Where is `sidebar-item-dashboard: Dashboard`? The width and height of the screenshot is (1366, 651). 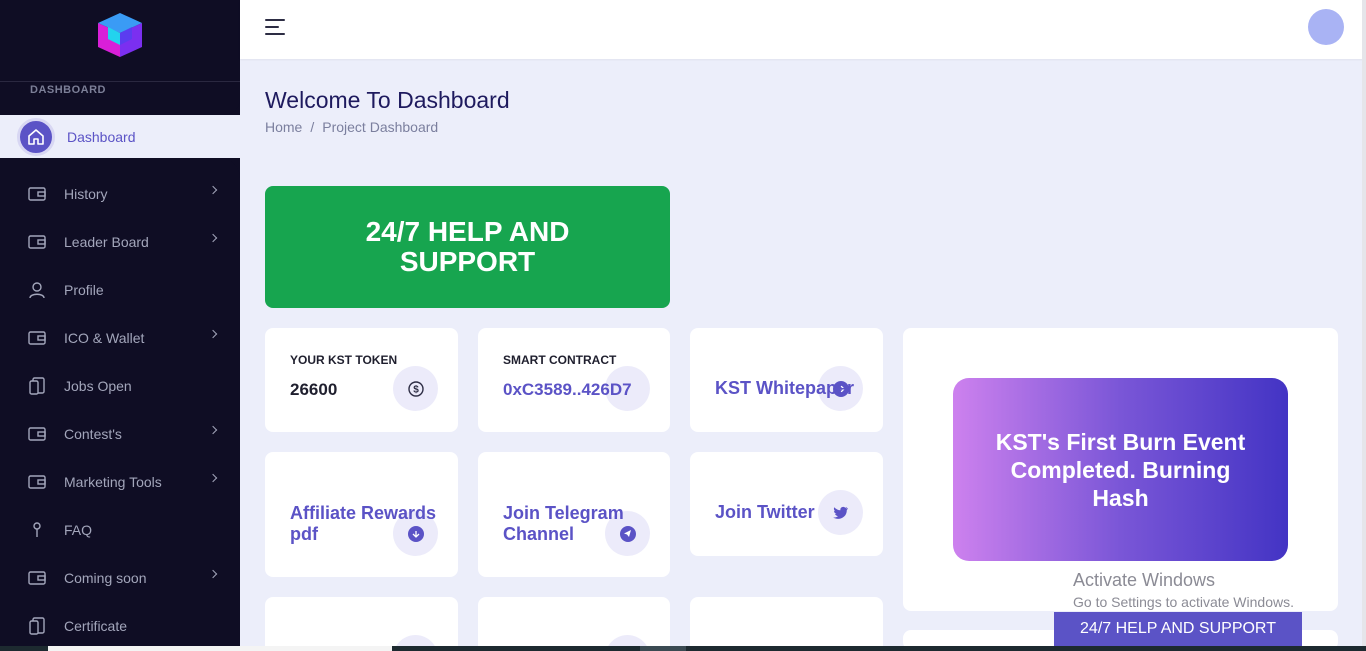
sidebar-item-dashboard: Dashboard is located at coordinates (127, 136).